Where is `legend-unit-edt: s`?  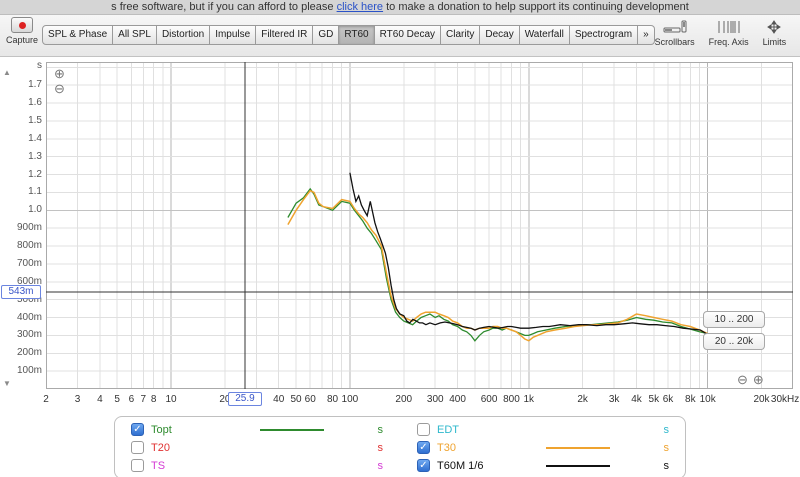
legend-unit-edt: s is located at coordinates (666, 429).